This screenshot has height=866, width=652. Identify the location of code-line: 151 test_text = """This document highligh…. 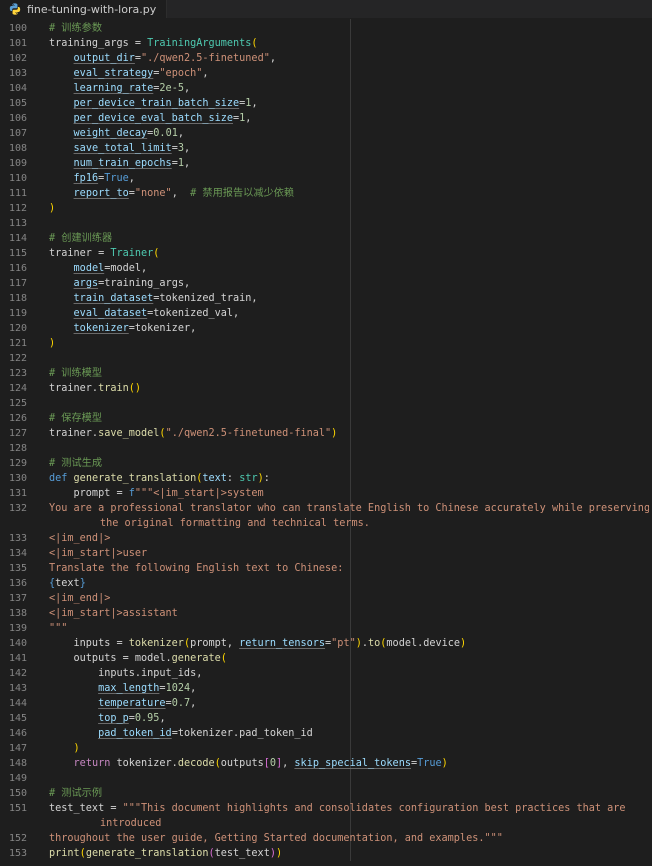
(326, 808).